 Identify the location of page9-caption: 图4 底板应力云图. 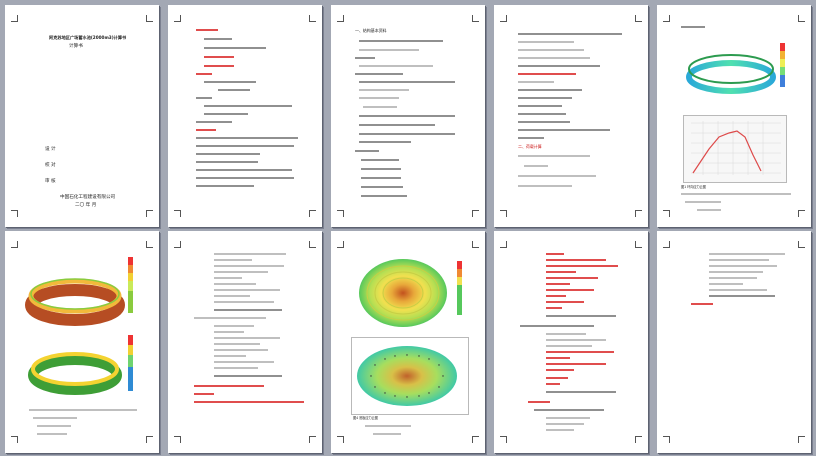
(365, 418).